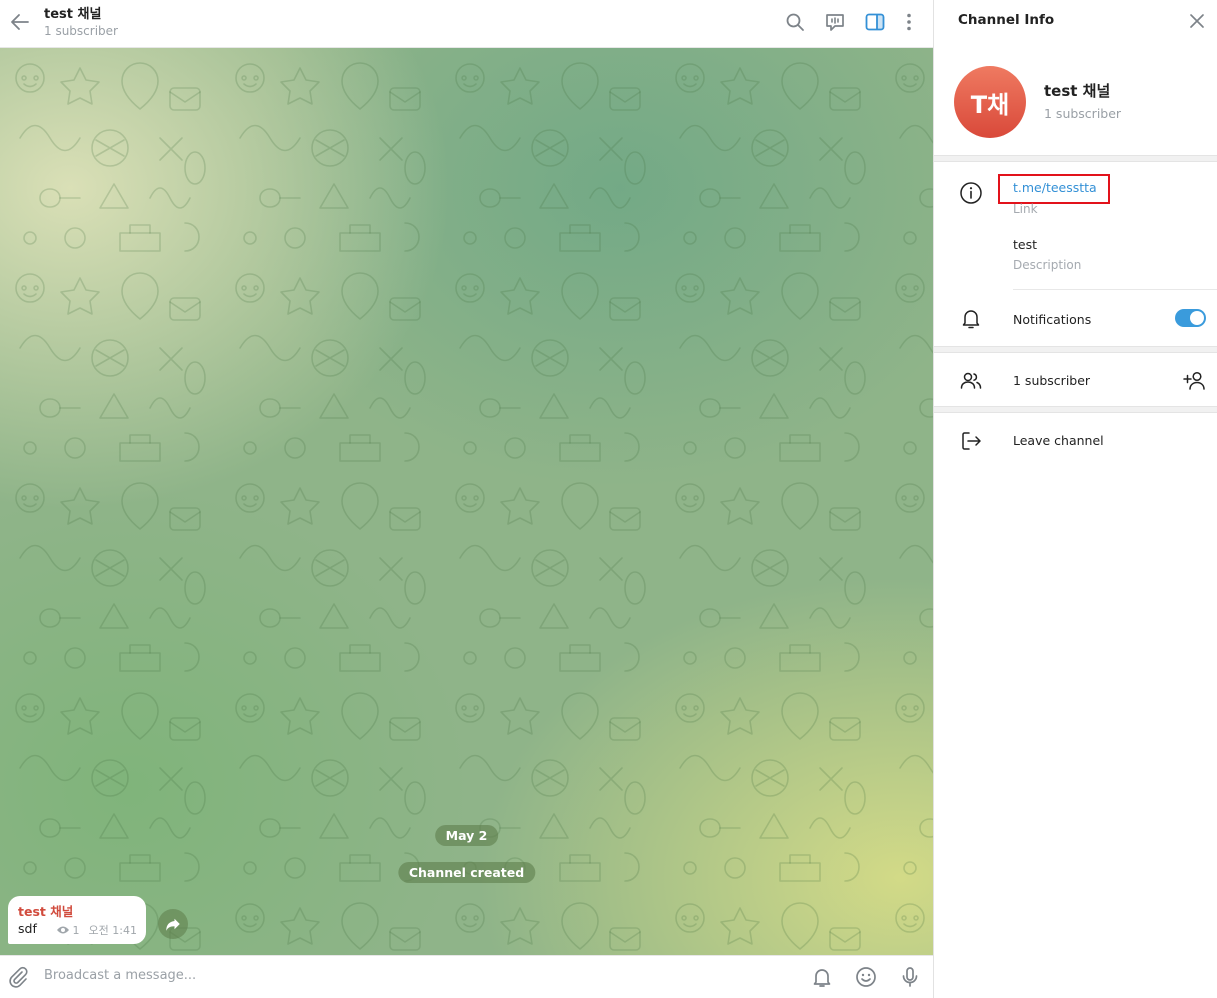  What do you see at coordinates (81, 31) in the screenshot?
I see `chat-subtitle: 1 subscriber` at bounding box center [81, 31].